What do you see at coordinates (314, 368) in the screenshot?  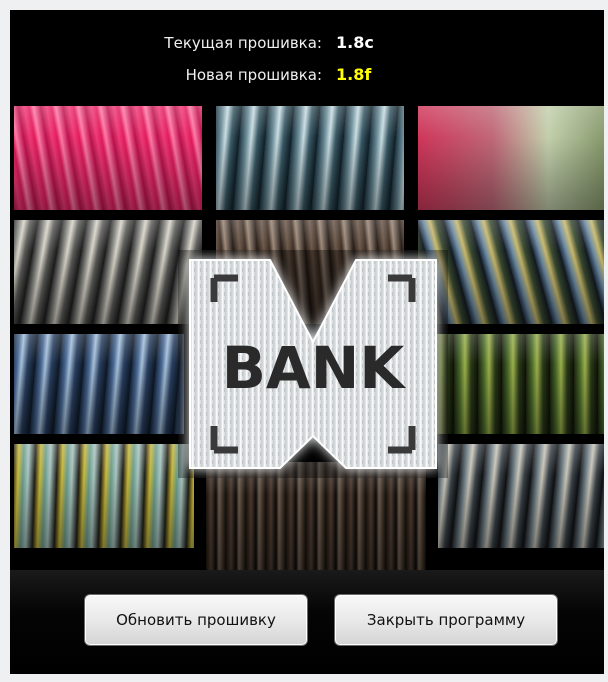 I see `logo-text: BANK` at bounding box center [314, 368].